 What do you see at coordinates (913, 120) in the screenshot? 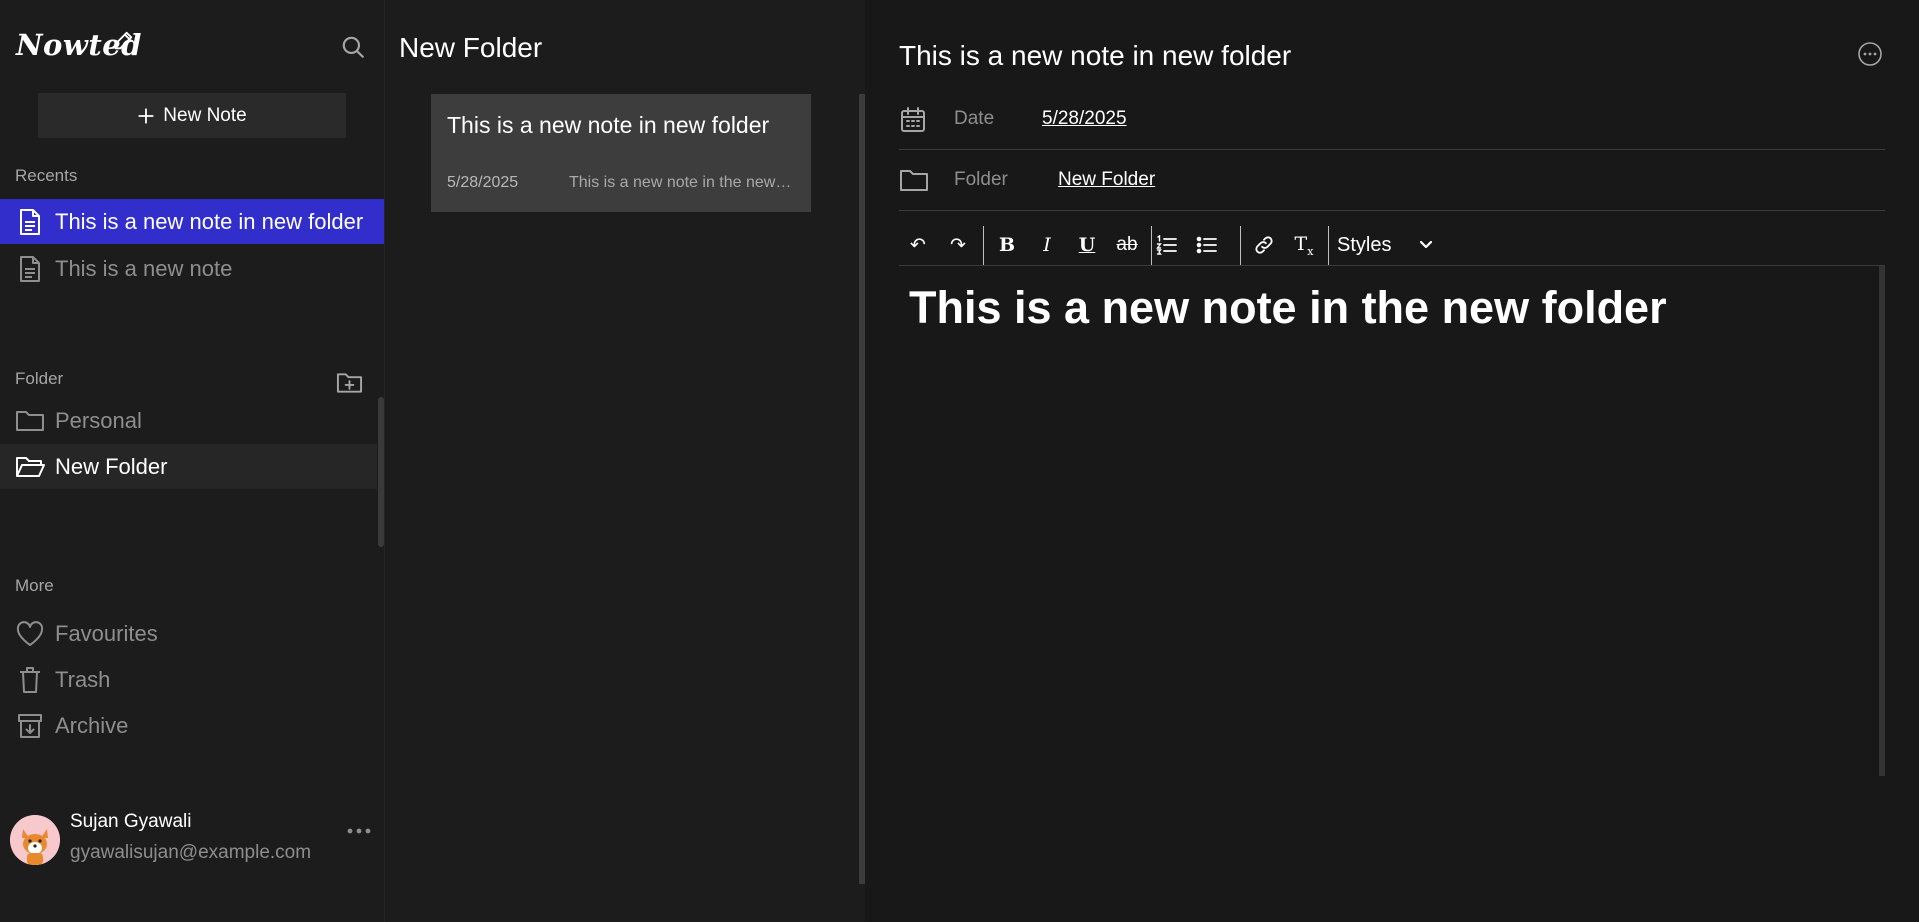
I see `calendar-icon` at bounding box center [913, 120].